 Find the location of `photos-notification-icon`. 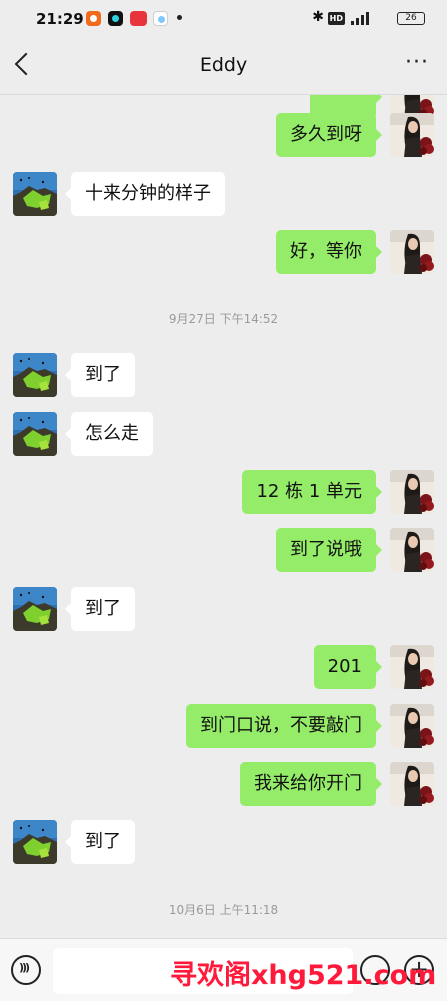

photos-notification-icon is located at coordinates (160, 18).